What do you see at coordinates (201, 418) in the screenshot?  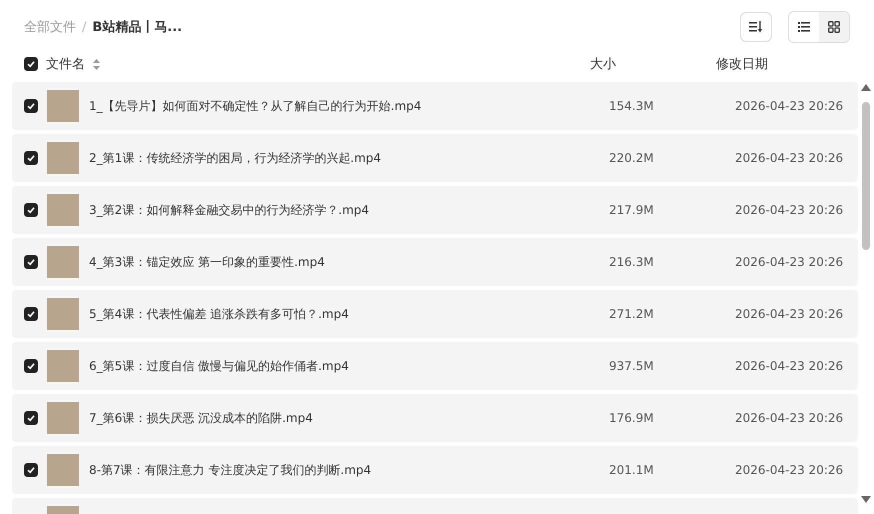 I see `file-name: 7_第6课：损失厌恶 沉没成本的陷阱.mp4` at bounding box center [201, 418].